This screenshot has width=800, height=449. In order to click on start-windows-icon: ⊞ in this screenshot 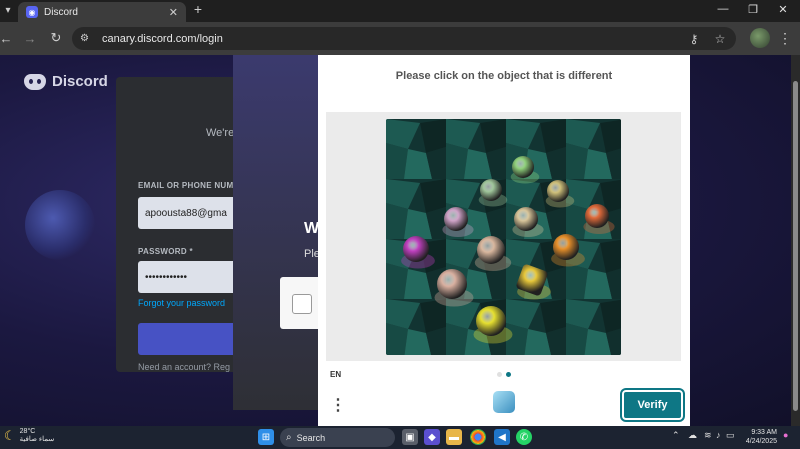, I will do `click(266, 437)`.